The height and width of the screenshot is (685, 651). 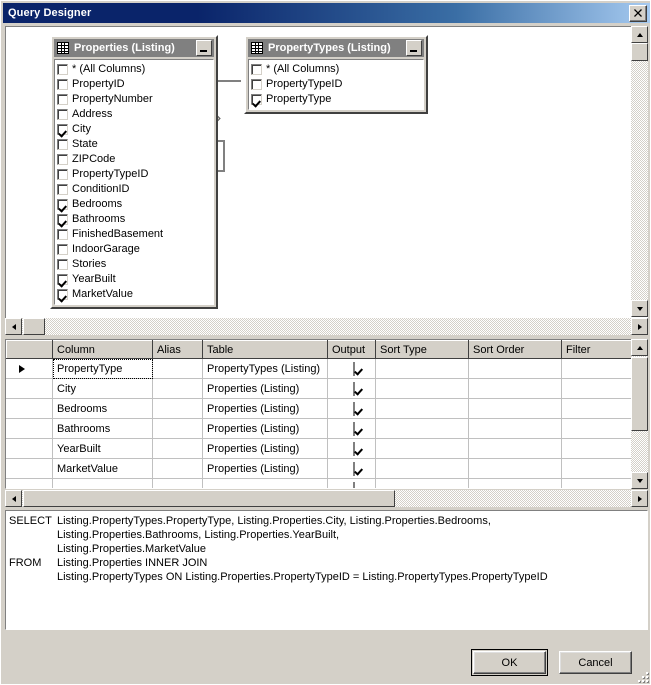 What do you see at coordinates (134, 279) in the screenshot?
I see `field-row: YearBuilt` at bounding box center [134, 279].